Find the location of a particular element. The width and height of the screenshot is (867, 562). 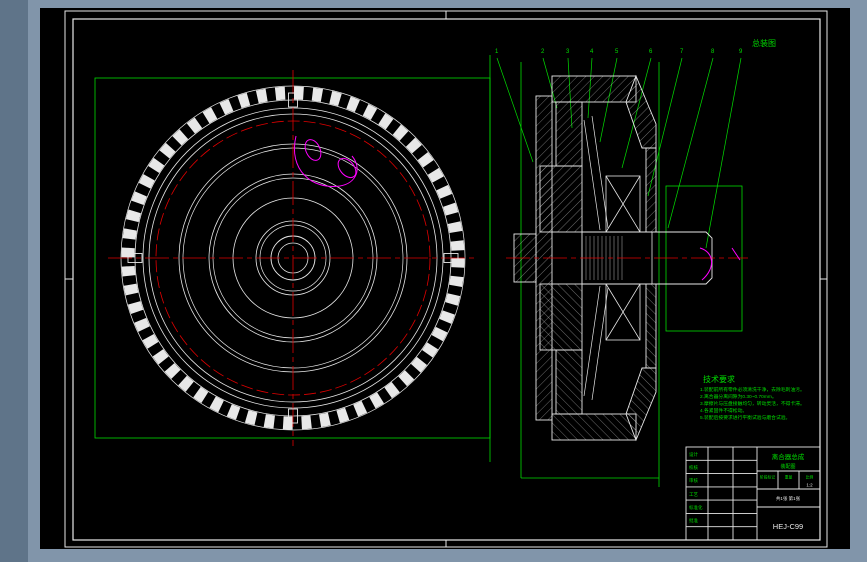

tech-requirement-line: 4.各紧固件不得松动。 is located at coordinates (723, 410).